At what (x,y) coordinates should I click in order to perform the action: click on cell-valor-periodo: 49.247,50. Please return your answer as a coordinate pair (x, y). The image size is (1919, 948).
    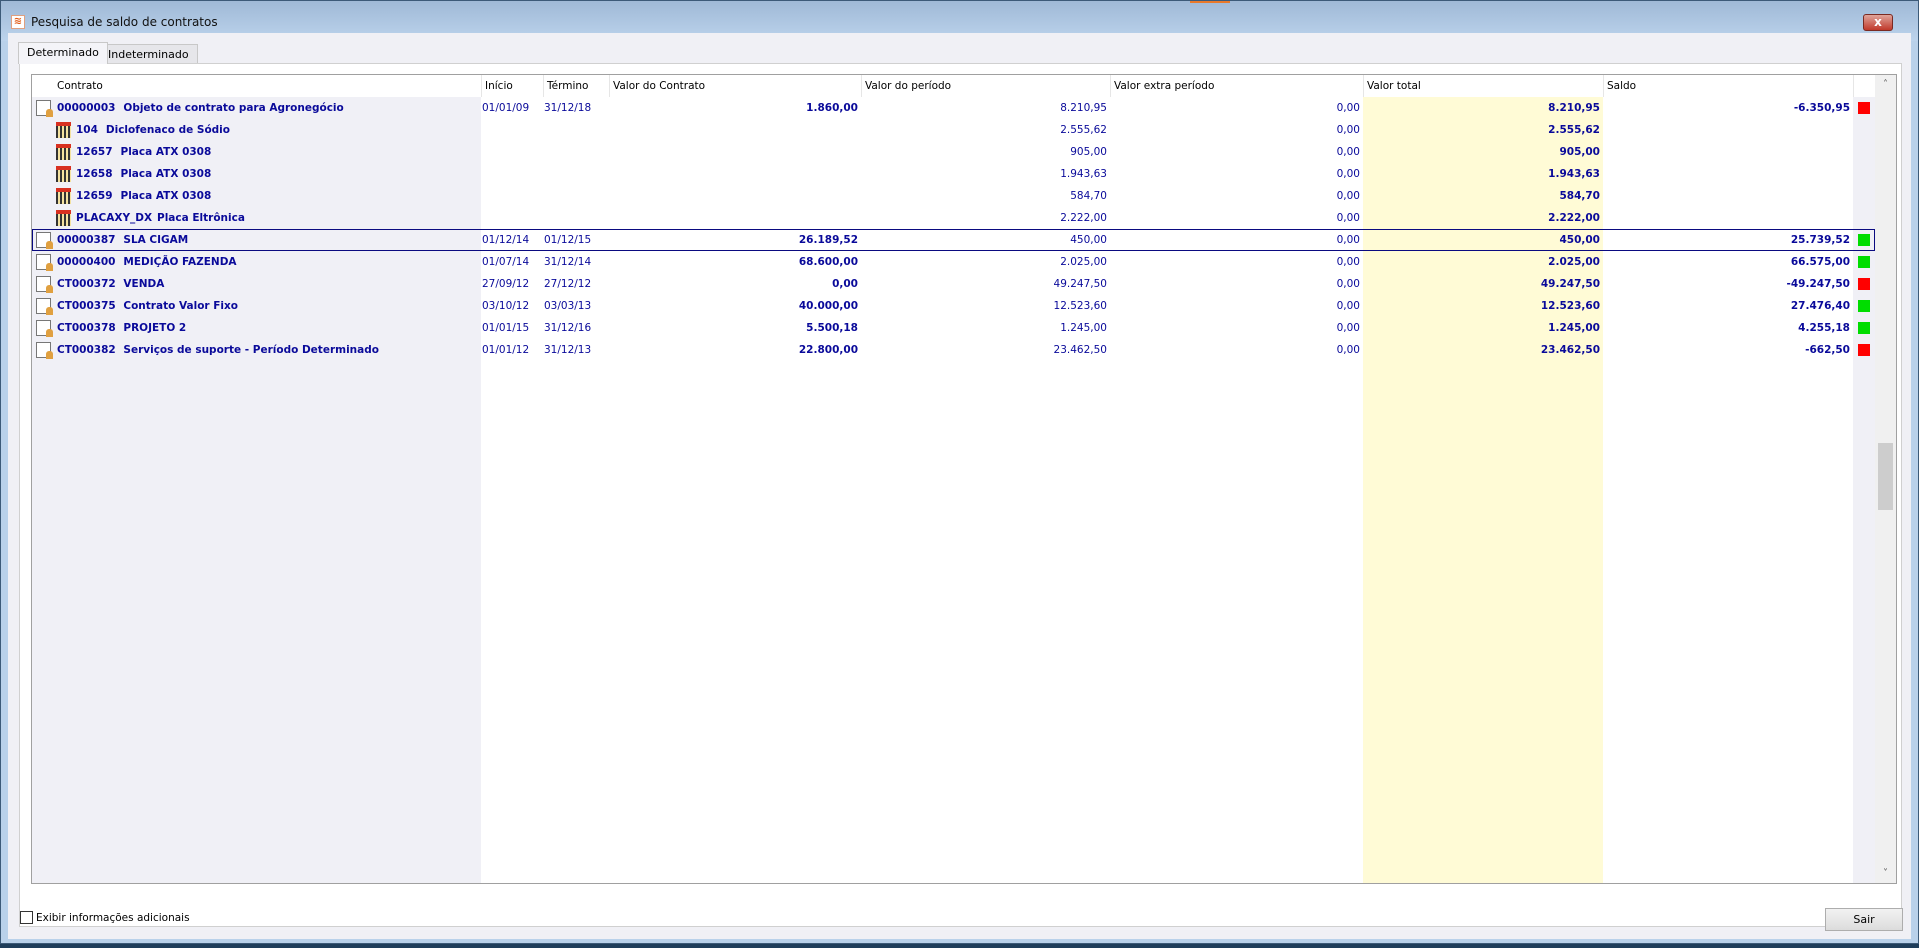
    Looking at the image, I should click on (1080, 284).